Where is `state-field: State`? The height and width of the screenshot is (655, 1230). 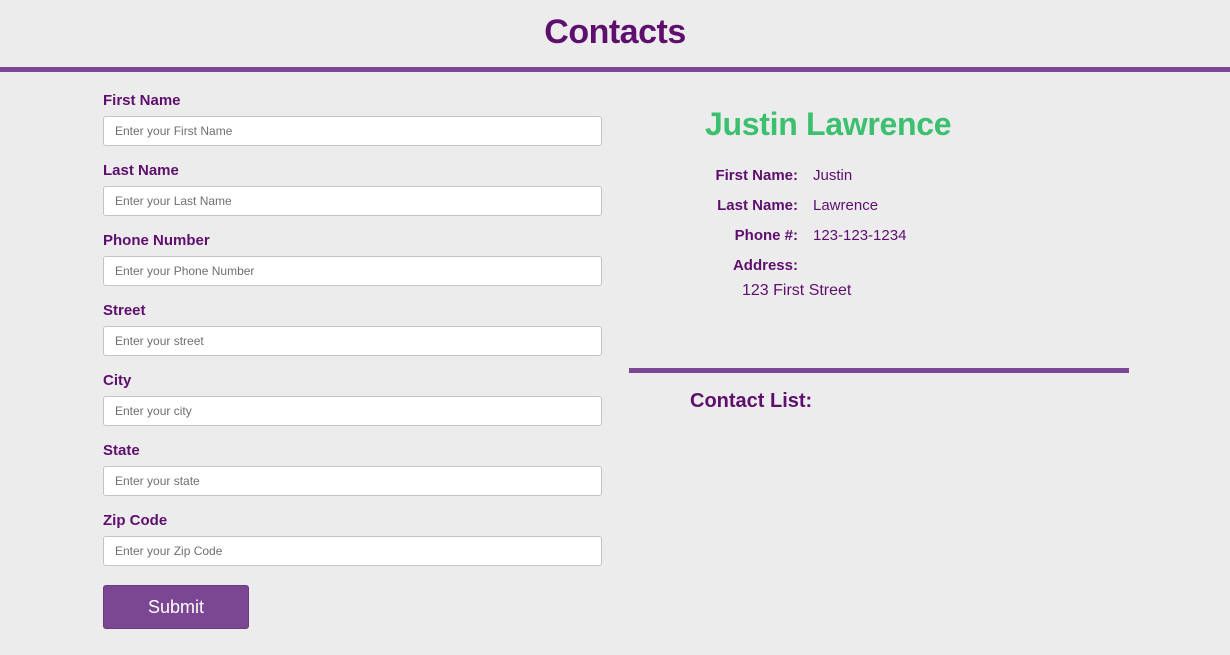
state-field: State is located at coordinates (352, 476).